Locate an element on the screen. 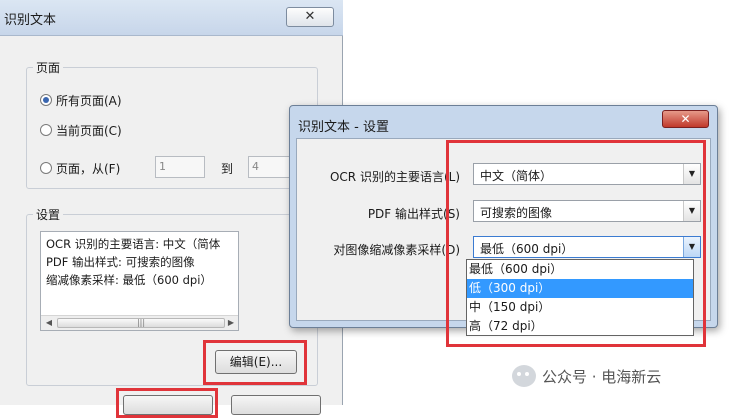 This screenshot has width=736, height=418. scroll-thumb: ||| is located at coordinates (141, 323).